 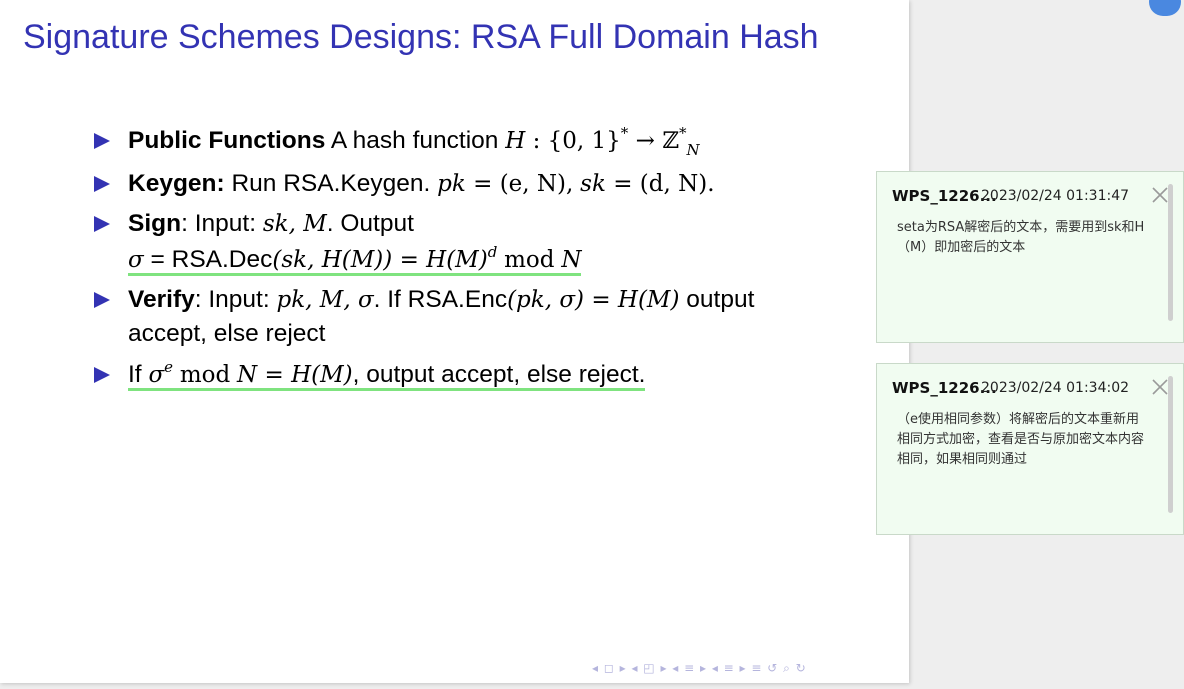 What do you see at coordinates (682, 133) in the screenshot?
I see `math-z-star: *` at bounding box center [682, 133].